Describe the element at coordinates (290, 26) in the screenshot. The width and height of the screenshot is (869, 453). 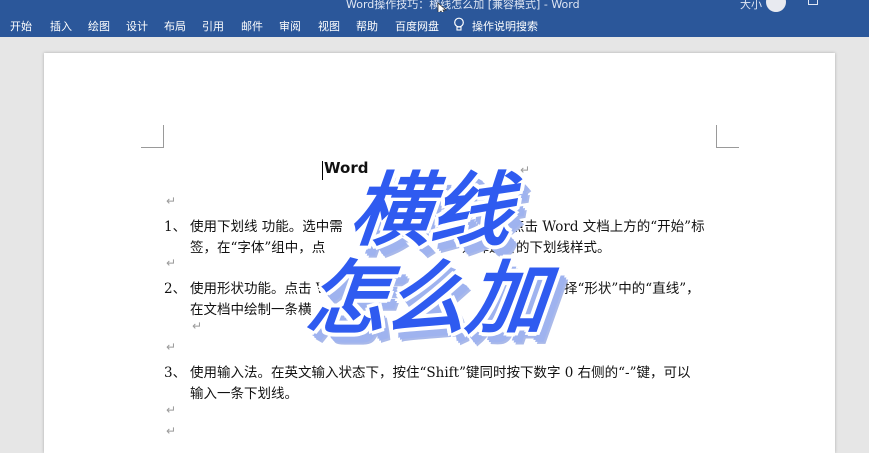
I see `tab-review: 审阅` at that location.